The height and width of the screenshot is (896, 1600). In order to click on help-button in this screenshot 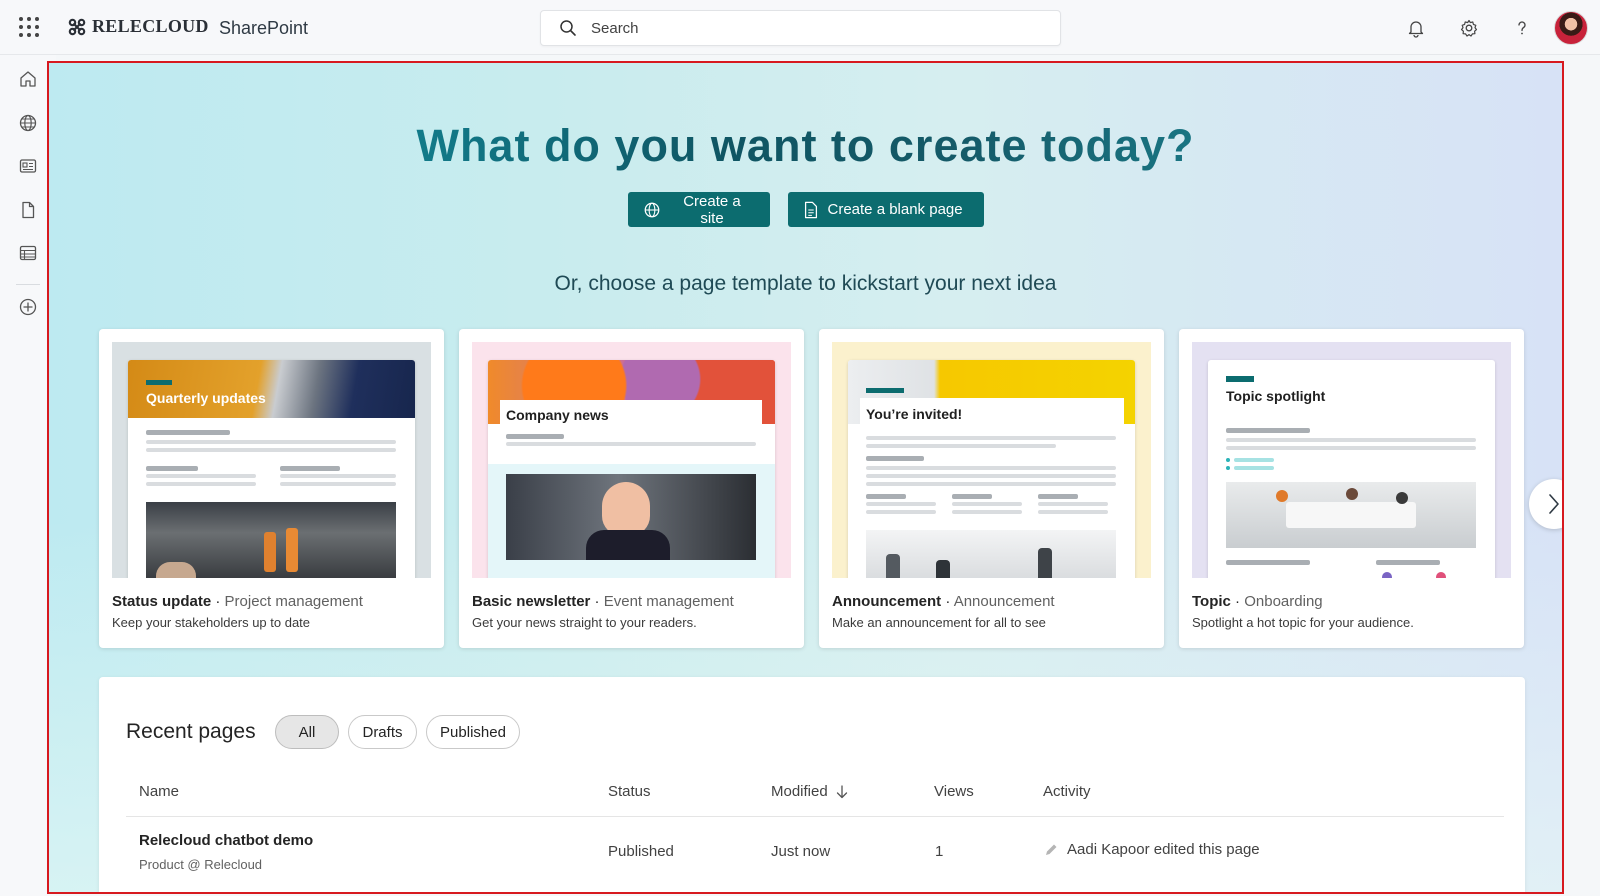, I will do `click(1521, 27)`.